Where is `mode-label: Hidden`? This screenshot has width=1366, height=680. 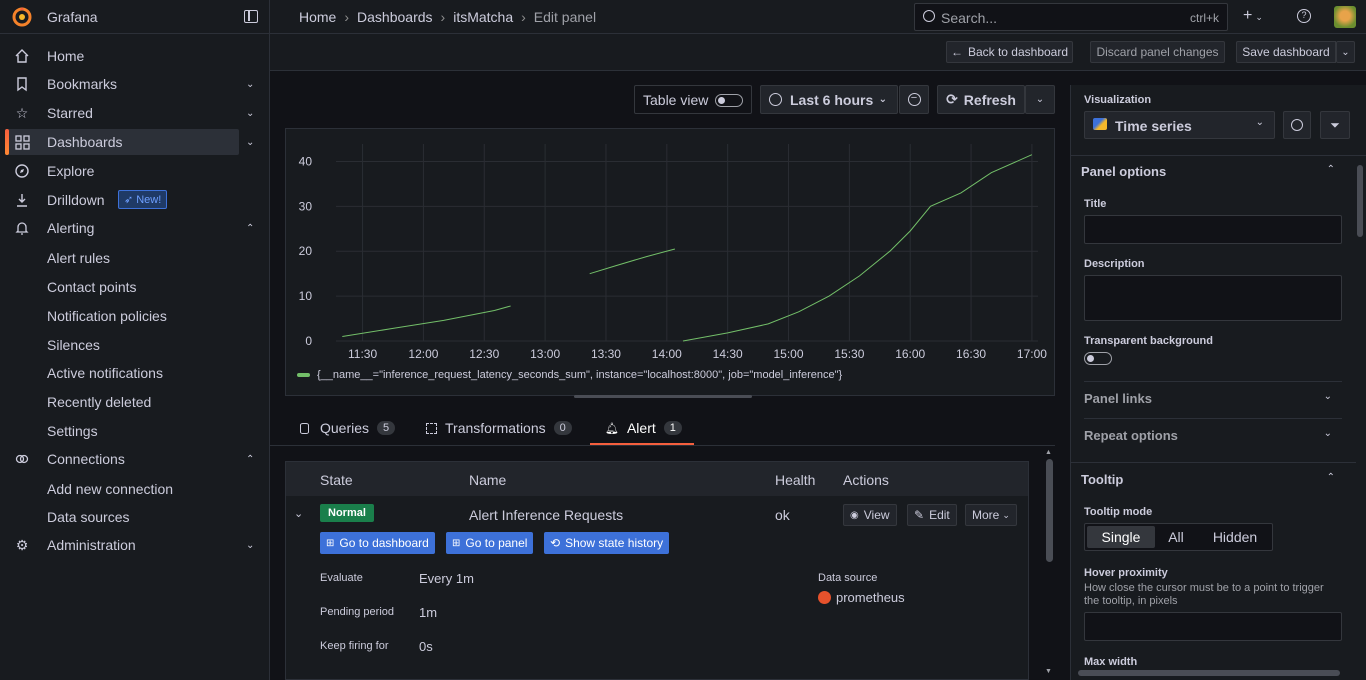
mode-label: Hidden is located at coordinates (1235, 537).